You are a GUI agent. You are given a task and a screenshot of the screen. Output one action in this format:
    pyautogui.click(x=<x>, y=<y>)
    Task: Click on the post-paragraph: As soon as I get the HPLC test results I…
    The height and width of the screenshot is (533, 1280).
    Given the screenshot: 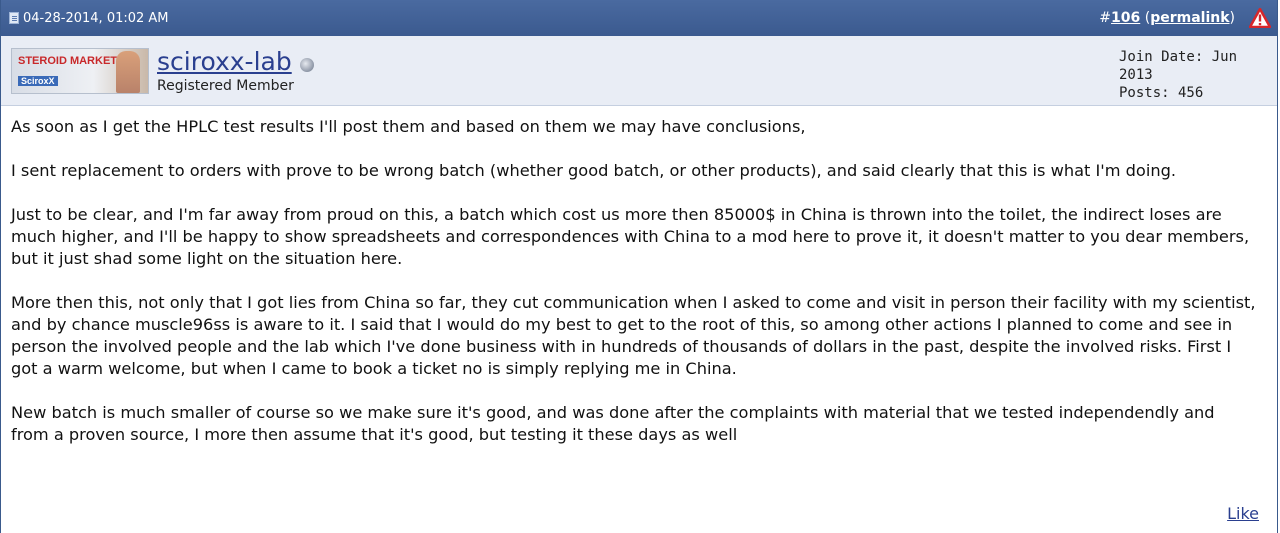 What is the action you would take?
    pyautogui.click(x=408, y=126)
    